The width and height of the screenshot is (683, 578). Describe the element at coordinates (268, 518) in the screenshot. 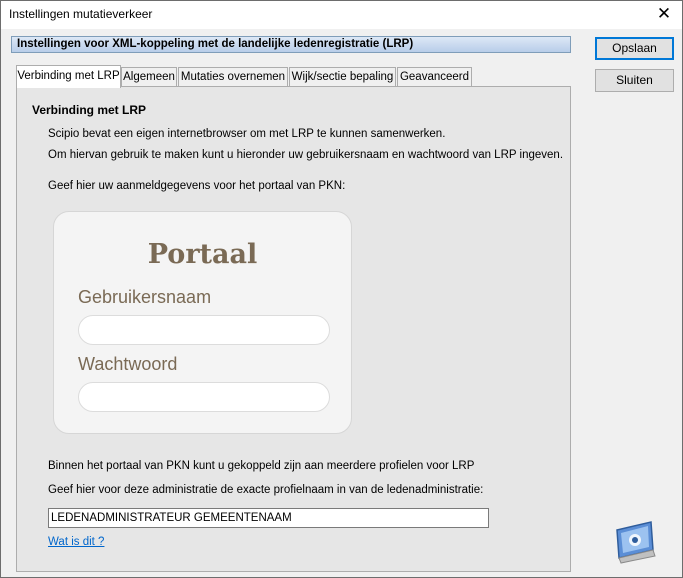

I see `profile-name-input: LEDENADMINISTRATEUR GEMEENTENAAM` at that location.